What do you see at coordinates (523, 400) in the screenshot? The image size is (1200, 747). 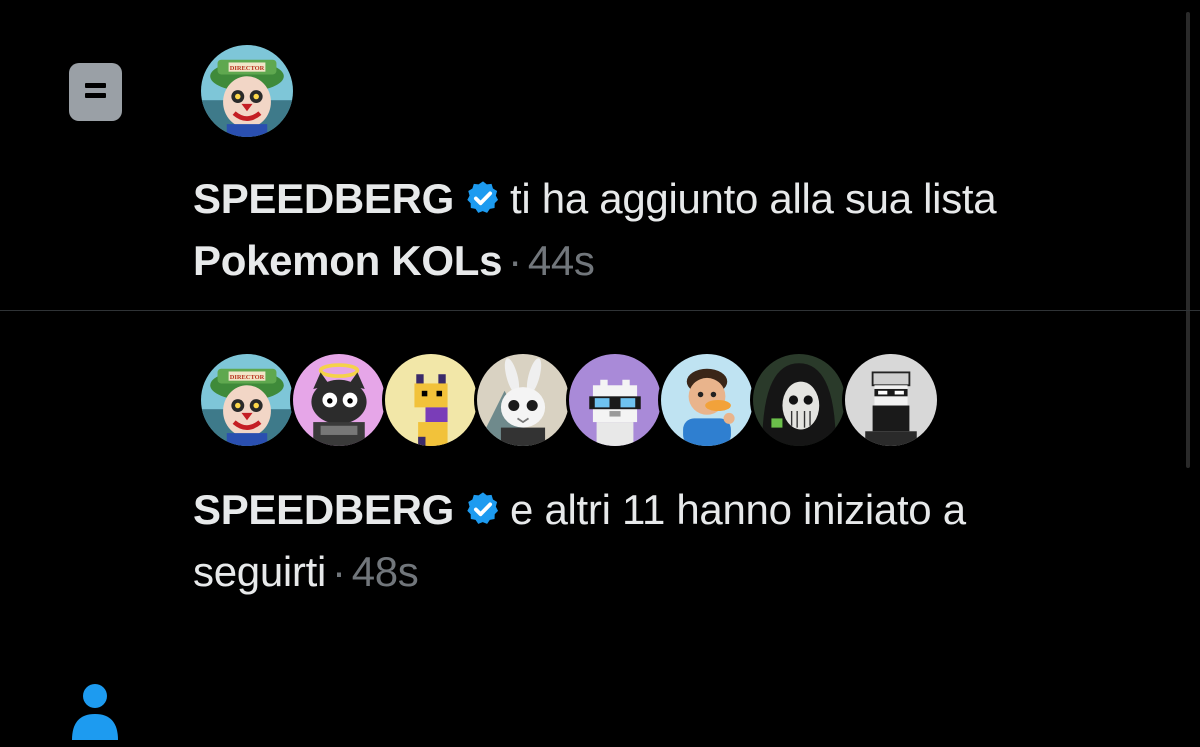 I see `avatar-bunny` at bounding box center [523, 400].